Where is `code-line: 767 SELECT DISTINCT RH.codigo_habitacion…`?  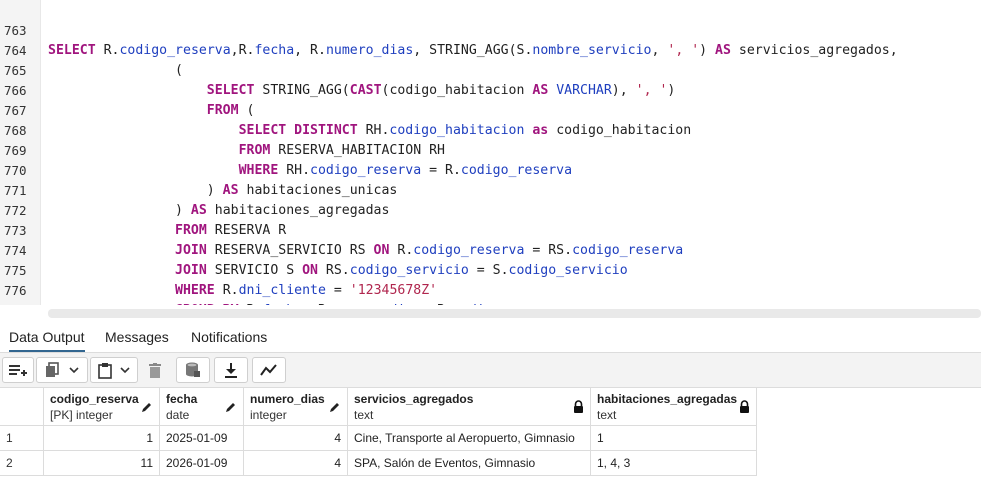
code-line: 767 SELECT DISTINCT RH.codigo_habitacion… is located at coordinates (490, 109).